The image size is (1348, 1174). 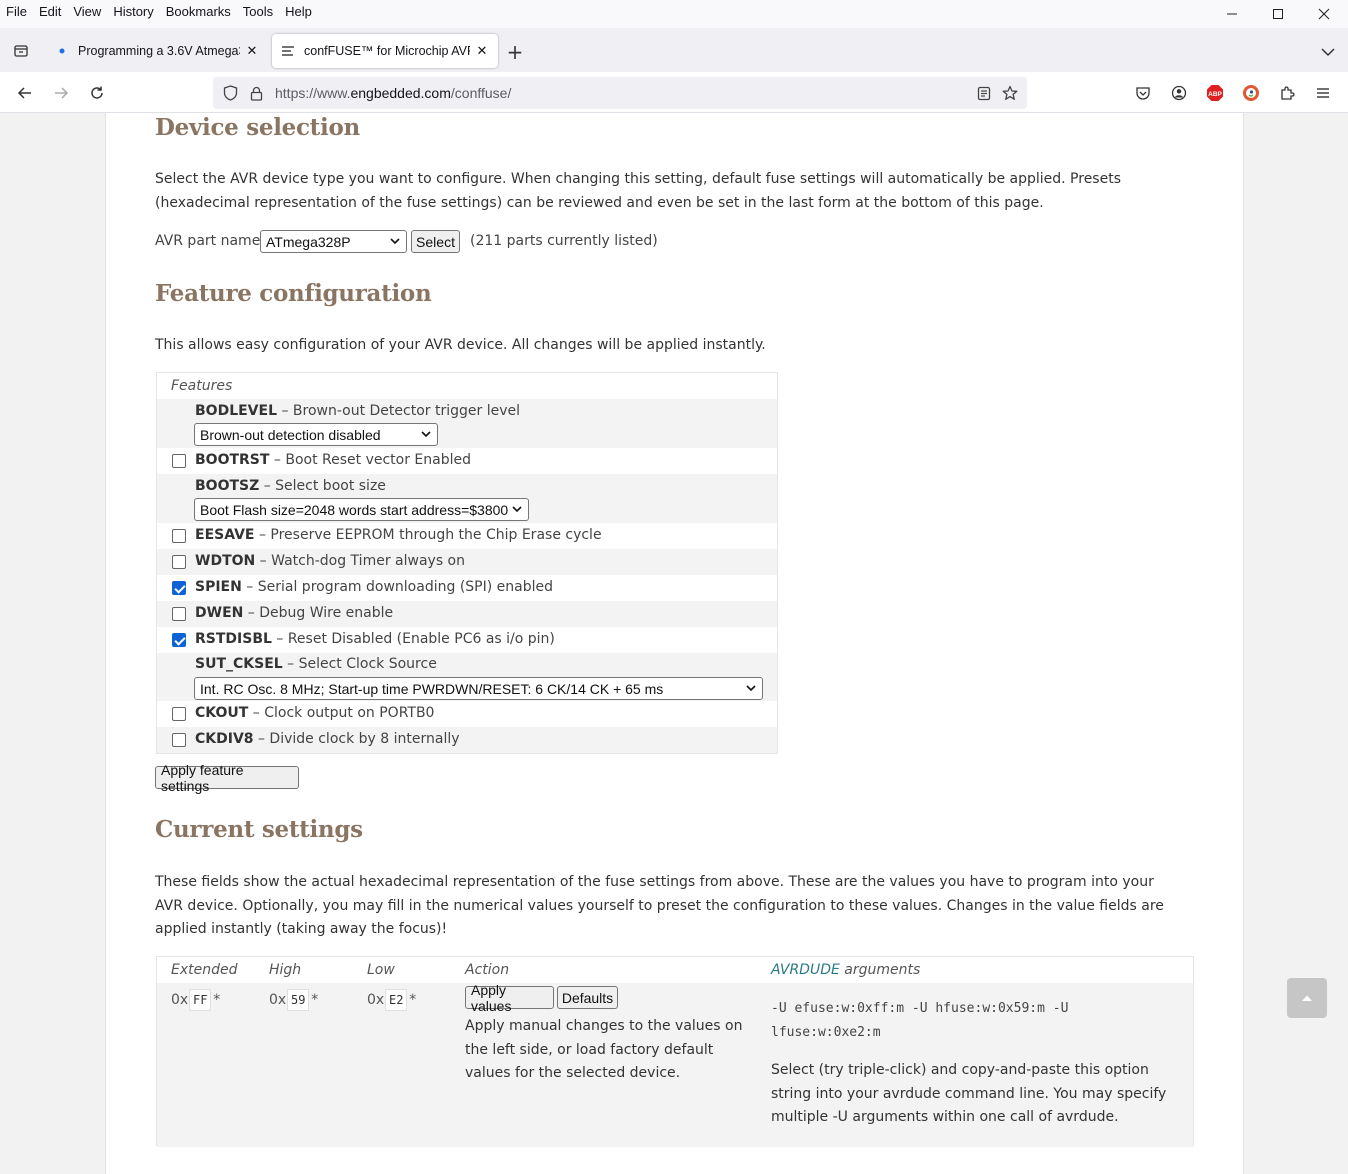 I want to click on sut-cksel-label: SUT_CKSEL – Select Clock Source, so click(x=316, y=664).